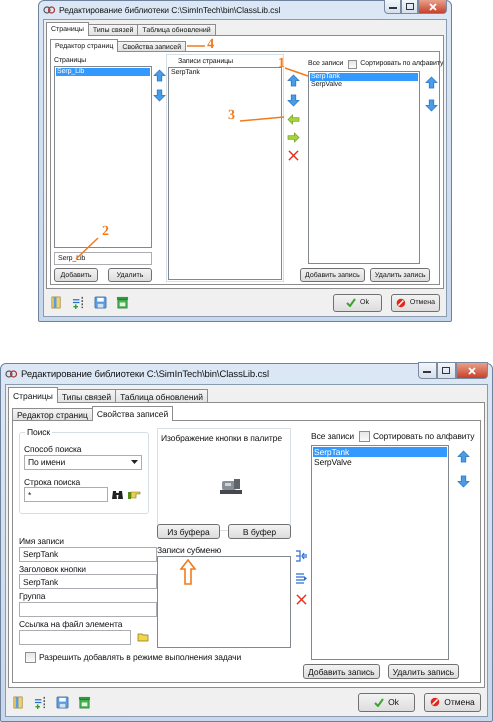 The height and width of the screenshot is (722, 493). Describe the element at coordinates (341, 671) in the screenshot. I see `record-button: Добавить запись` at that location.